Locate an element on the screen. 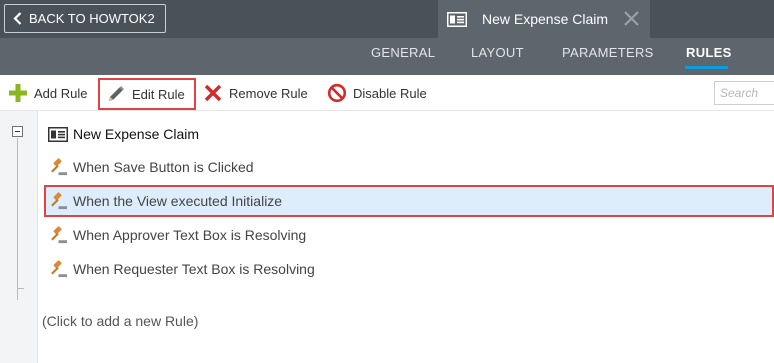 This screenshot has width=774, height=363. back-button: BACK TO HOWTOK2 is located at coordinates (85, 18).